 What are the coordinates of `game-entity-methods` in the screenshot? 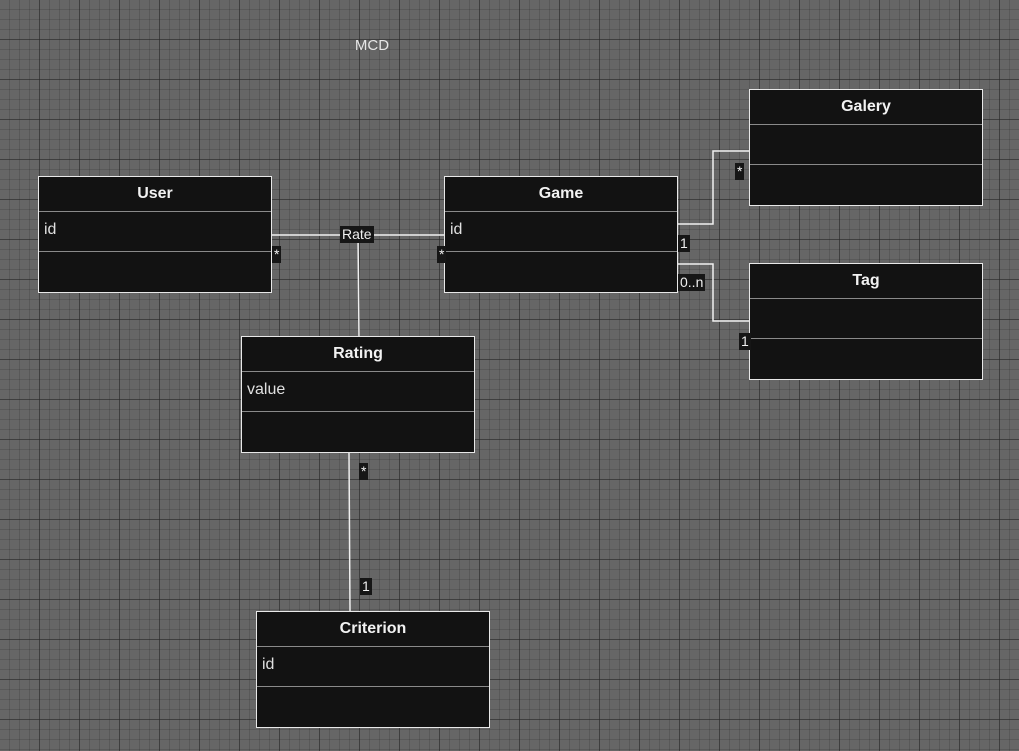 It's located at (561, 271).